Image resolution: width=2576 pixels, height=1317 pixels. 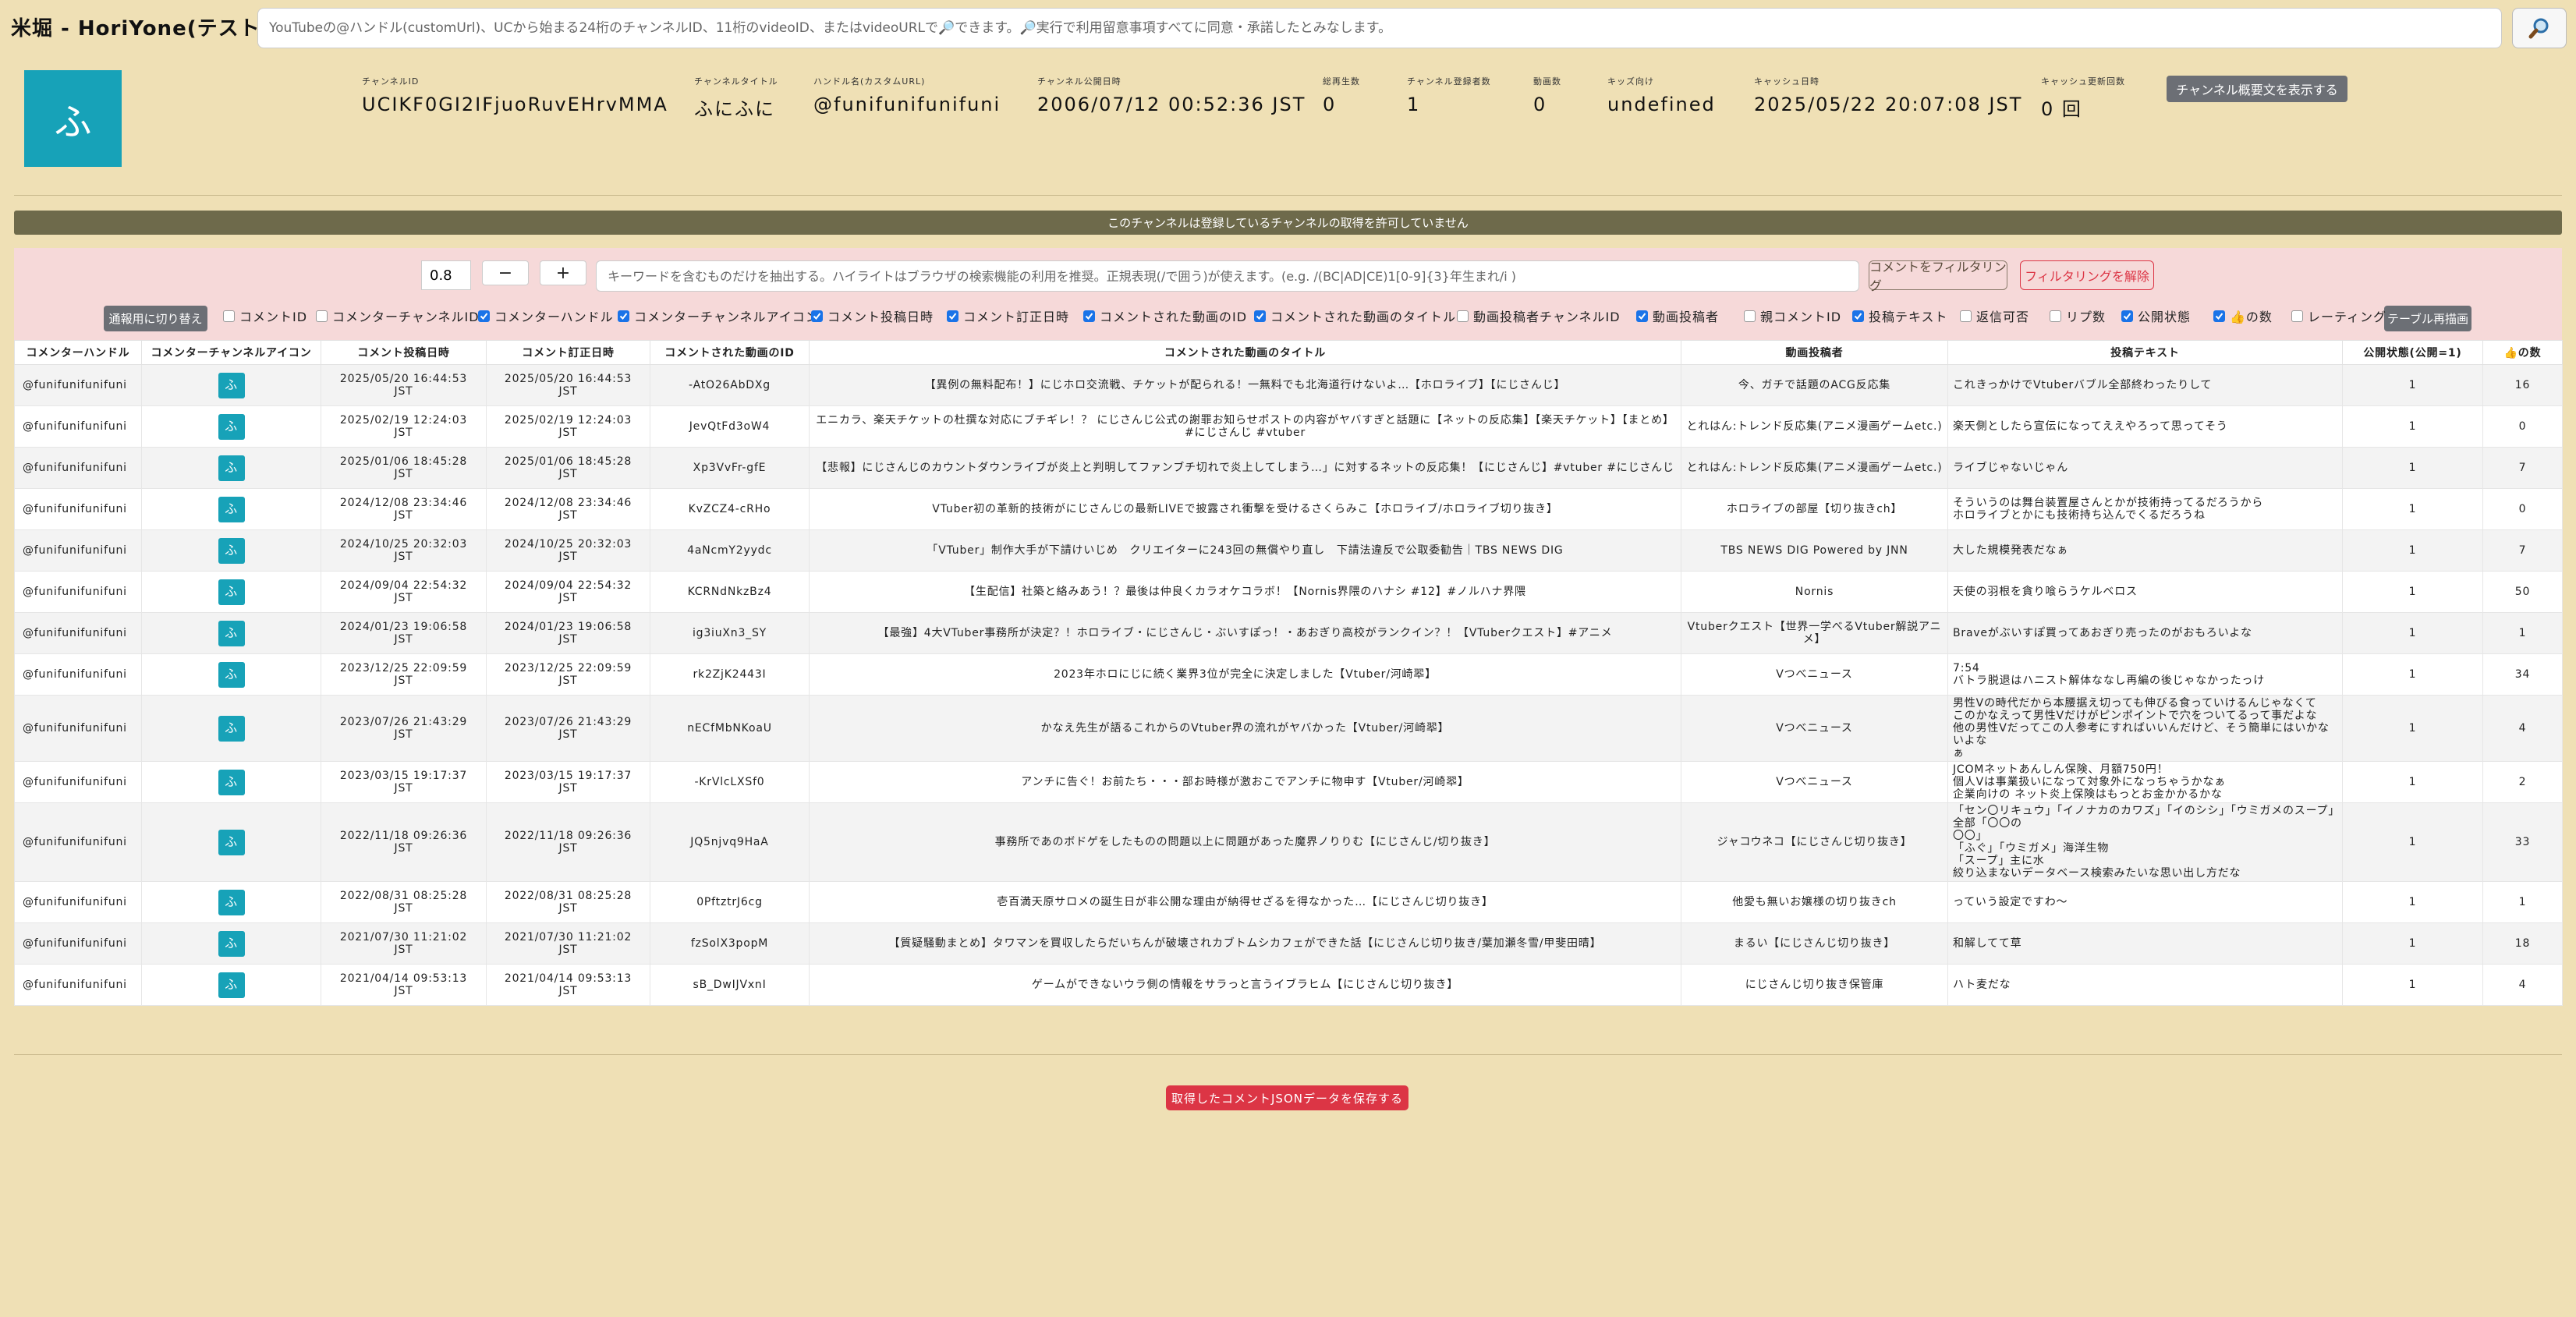 What do you see at coordinates (2522, 985) in the screenshot?
I see `cell-text: 4` at bounding box center [2522, 985].